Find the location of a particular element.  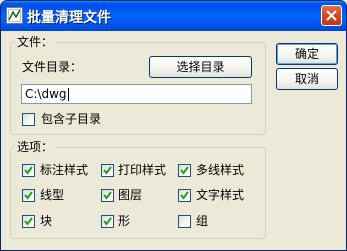

option-label: 多线样式 is located at coordinates (220, 170).